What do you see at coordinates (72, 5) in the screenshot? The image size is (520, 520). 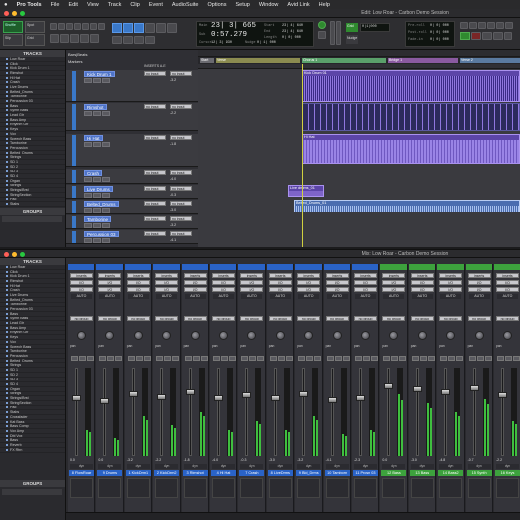 I see `menu-edit: Edit` at bounding box center [72, 5].